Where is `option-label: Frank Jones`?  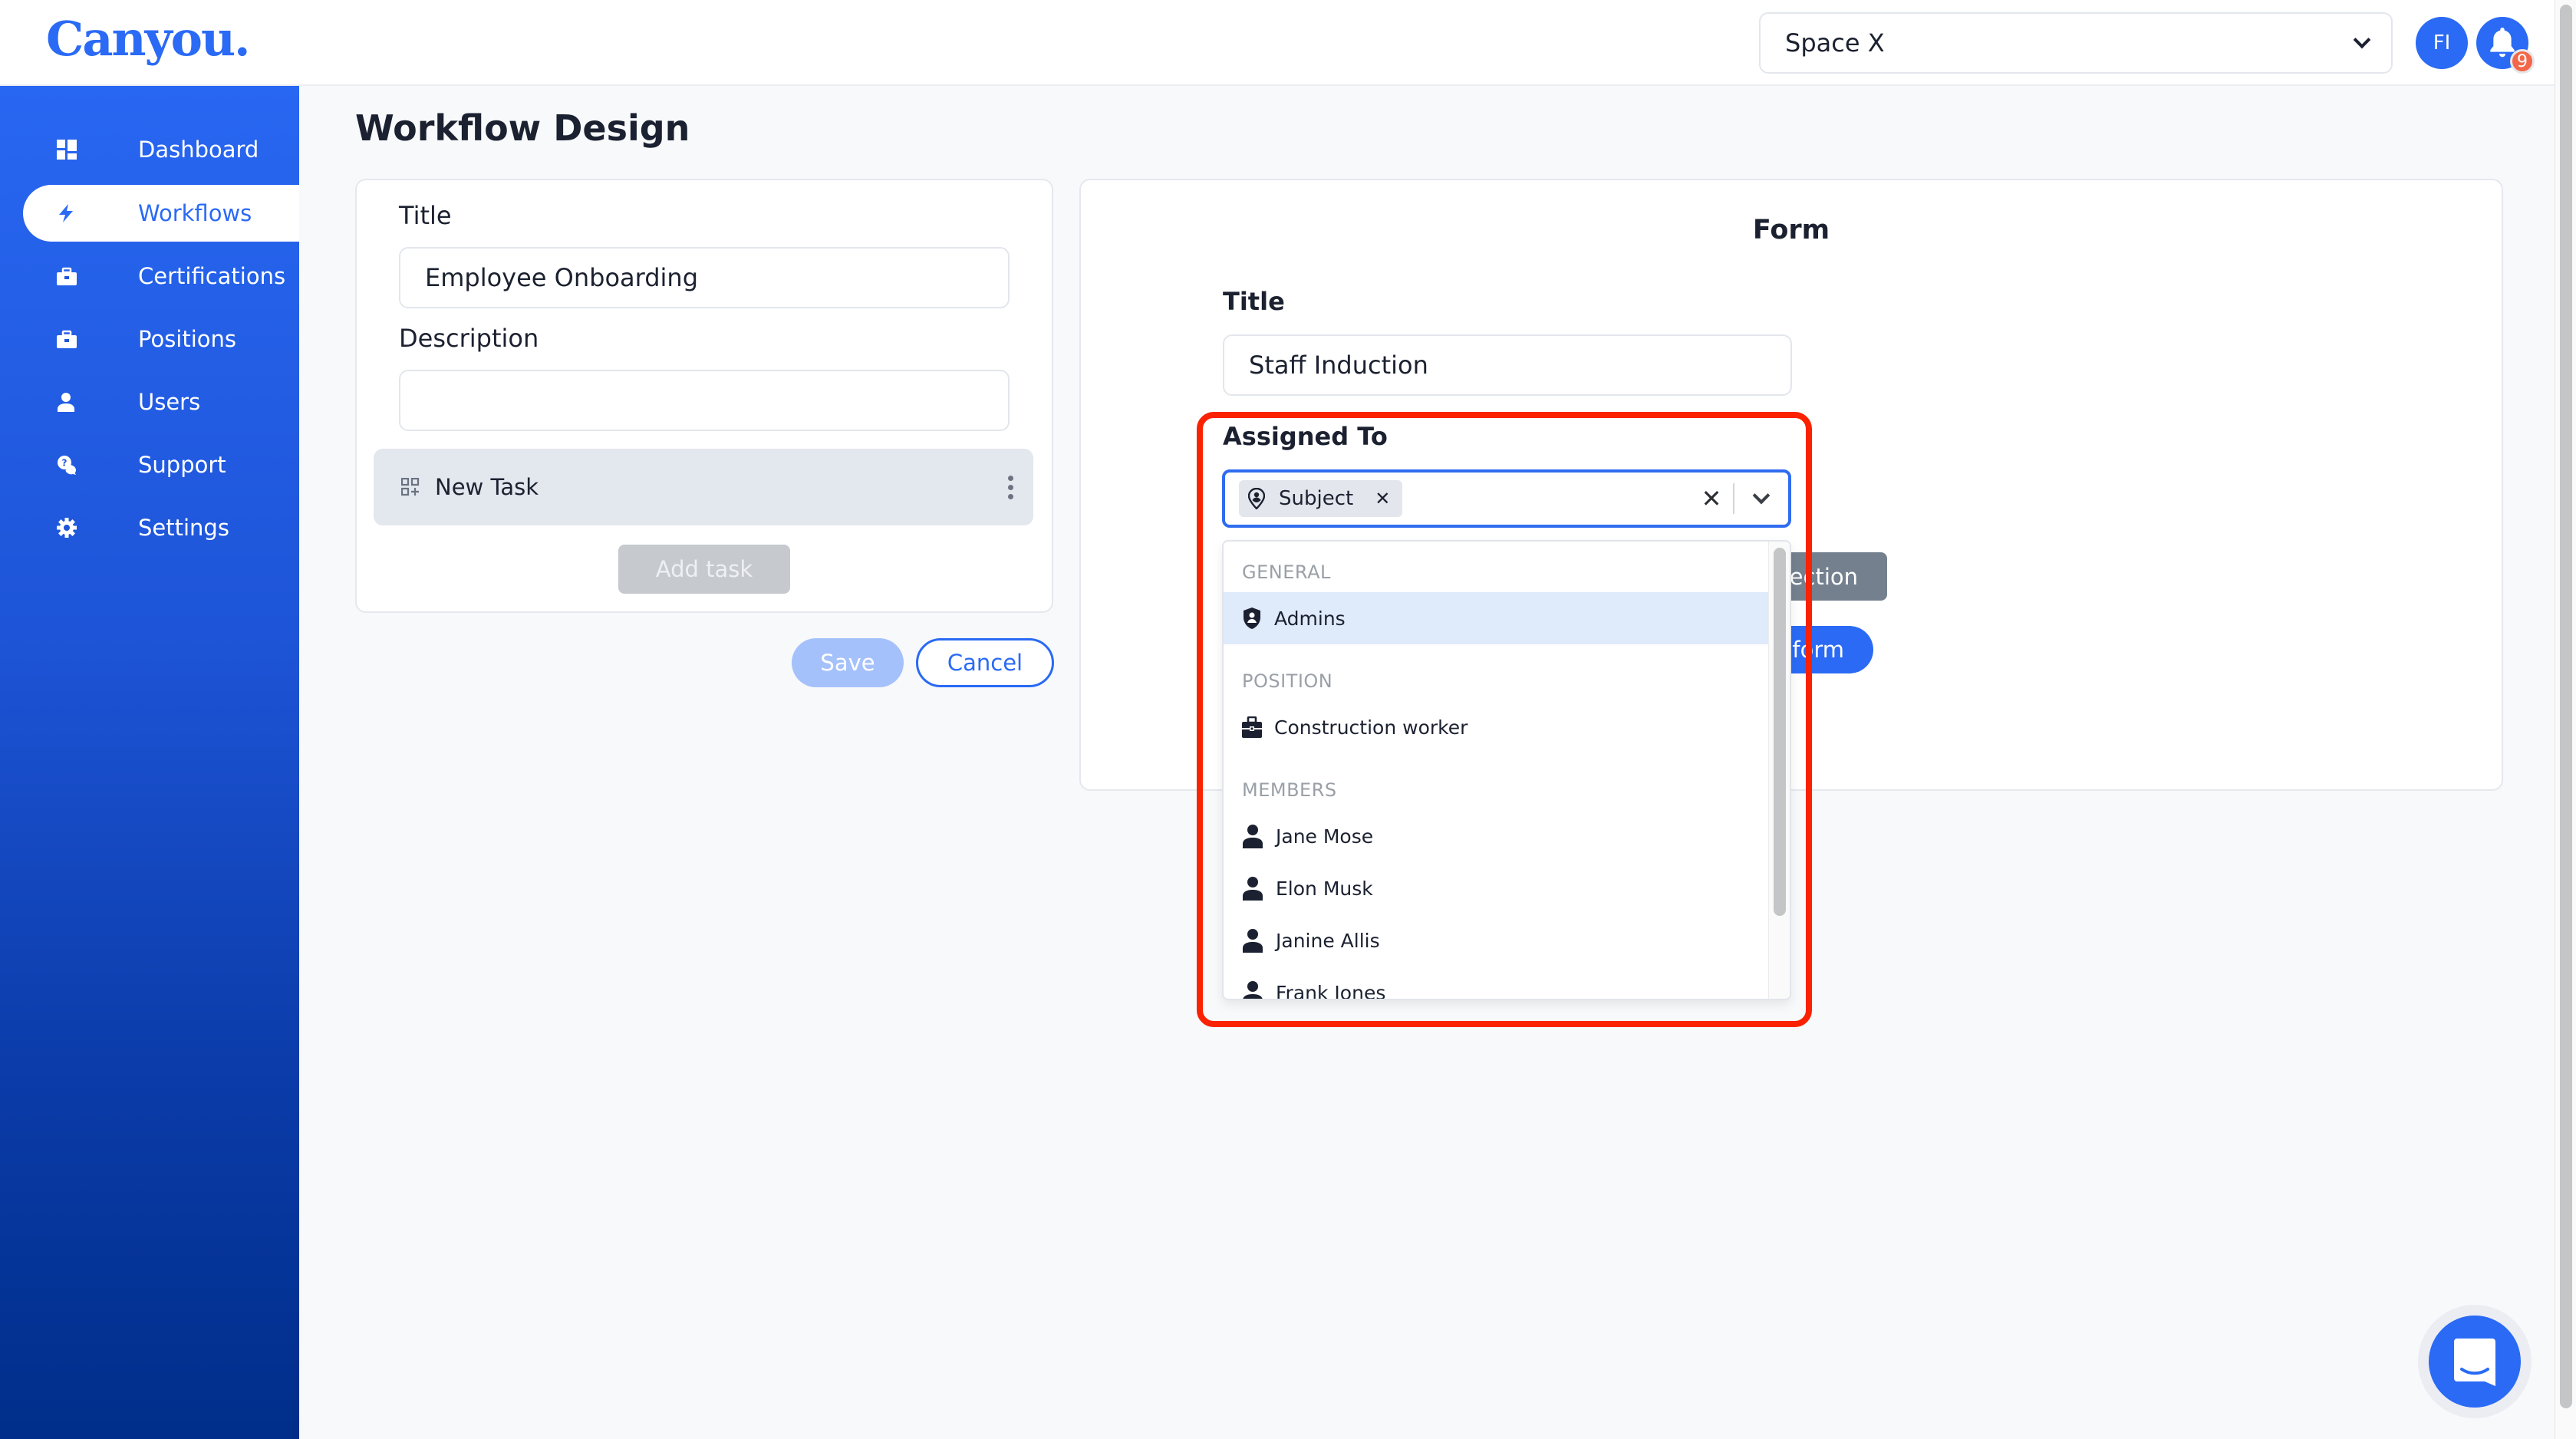
option-label: Frank Jones is located at coordinates (1331, 990).